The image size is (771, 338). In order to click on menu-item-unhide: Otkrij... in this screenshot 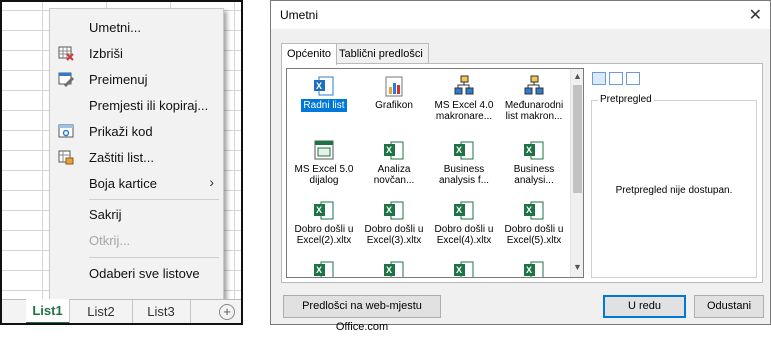, I will do `click(136, 240)`.